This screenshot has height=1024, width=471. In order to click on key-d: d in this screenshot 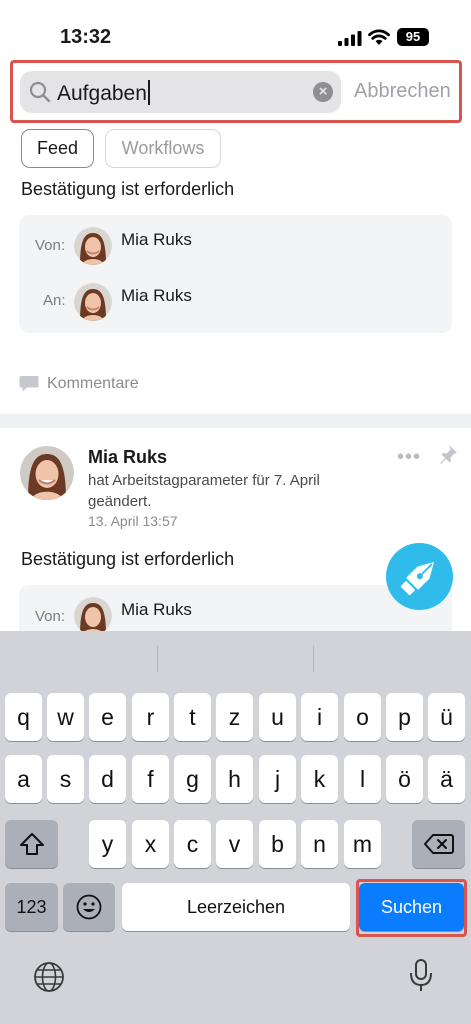, I will do `click(107, 779)`.